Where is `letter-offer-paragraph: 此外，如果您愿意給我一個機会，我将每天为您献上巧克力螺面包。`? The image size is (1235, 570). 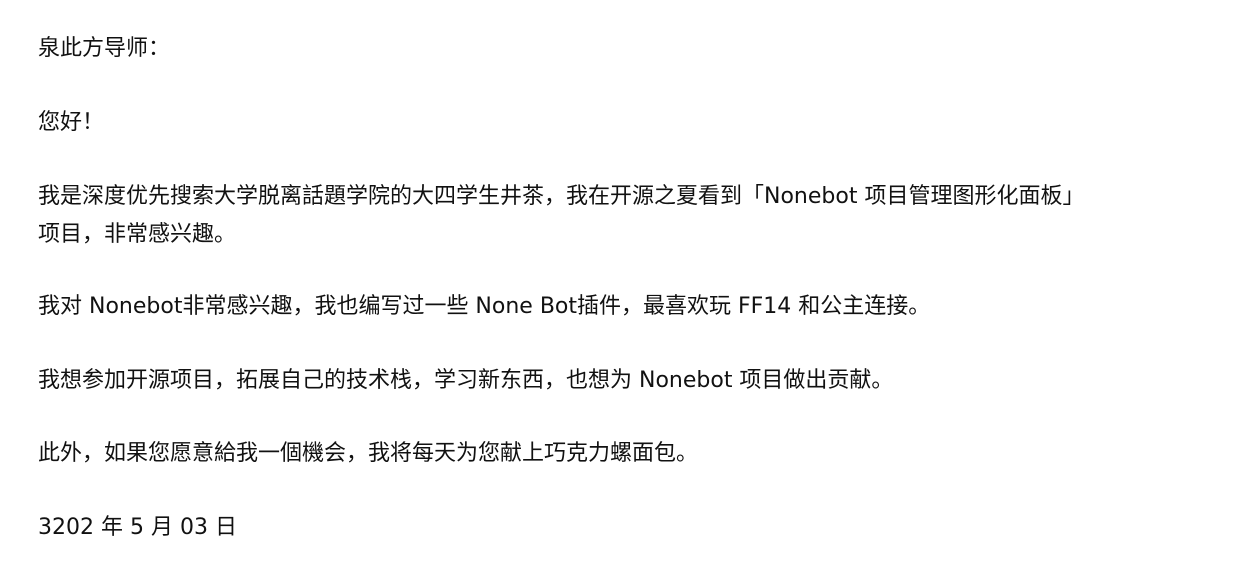 letter-offer-paragraph: 此外，如果您愿意給我一個機会，我将每天为您献上巧克力螺面包。 is located at coordinates (368, 453).